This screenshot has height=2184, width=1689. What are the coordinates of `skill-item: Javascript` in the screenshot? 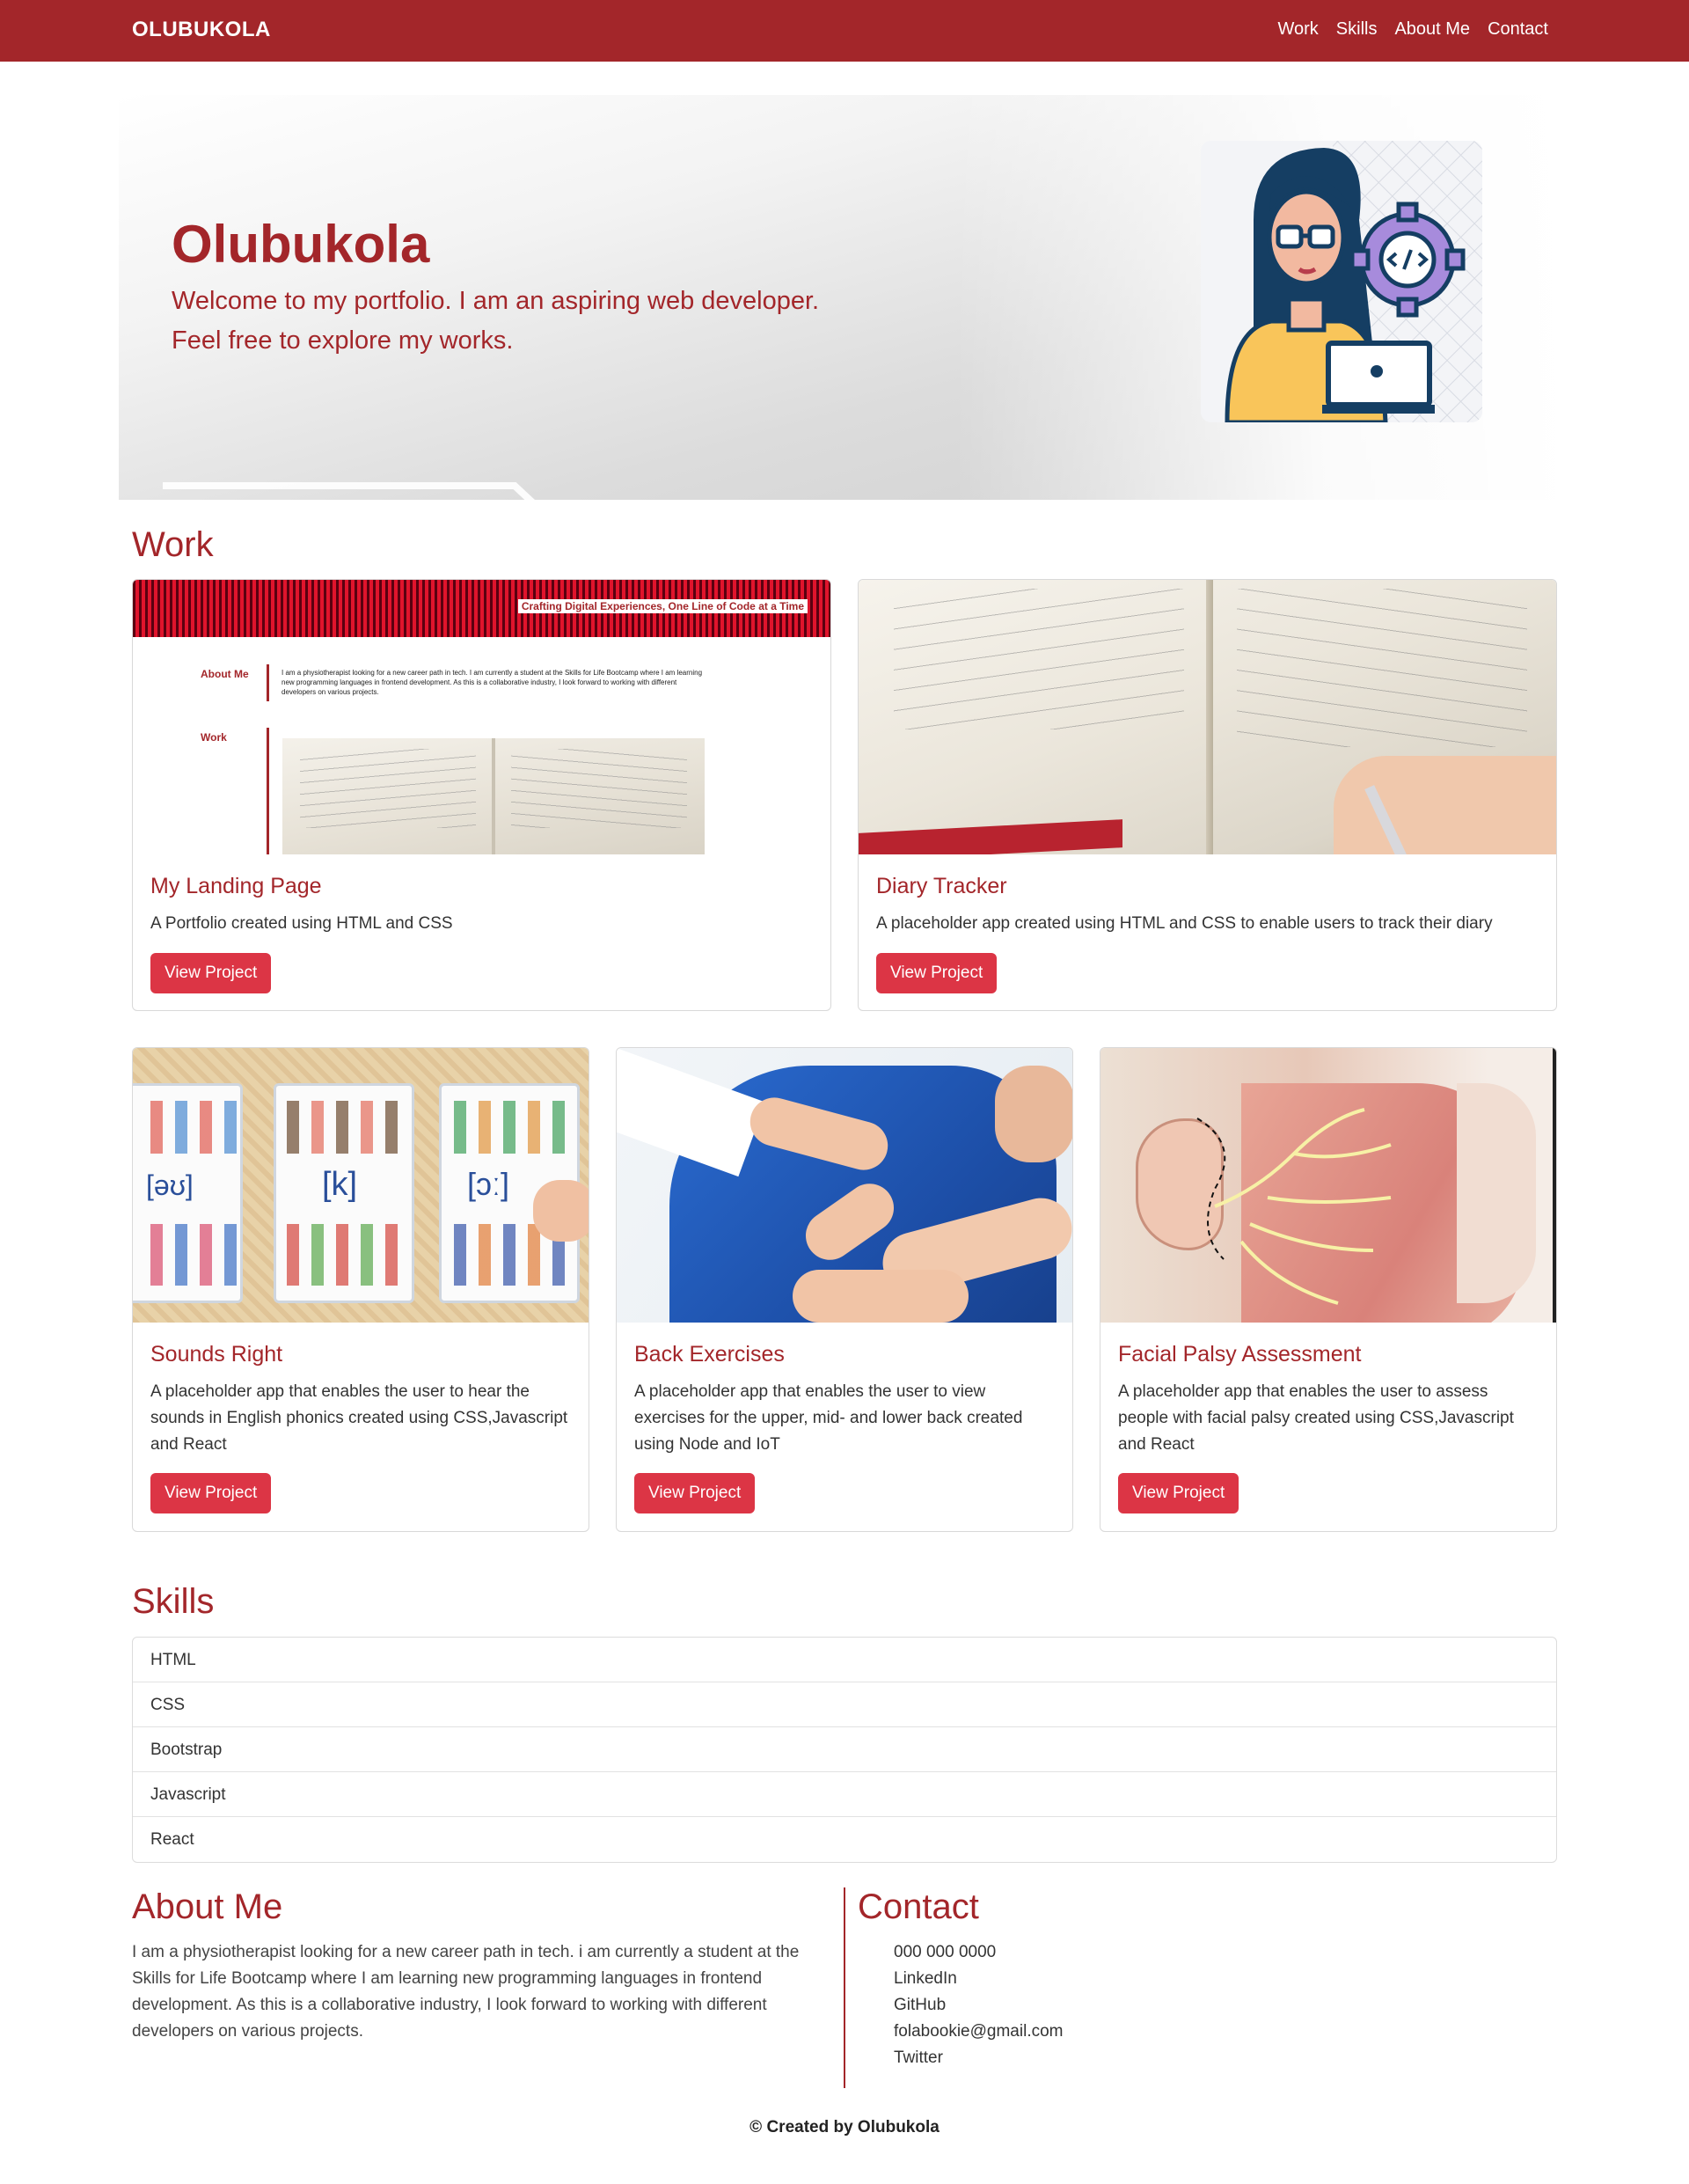 It's located at (844, 1794).